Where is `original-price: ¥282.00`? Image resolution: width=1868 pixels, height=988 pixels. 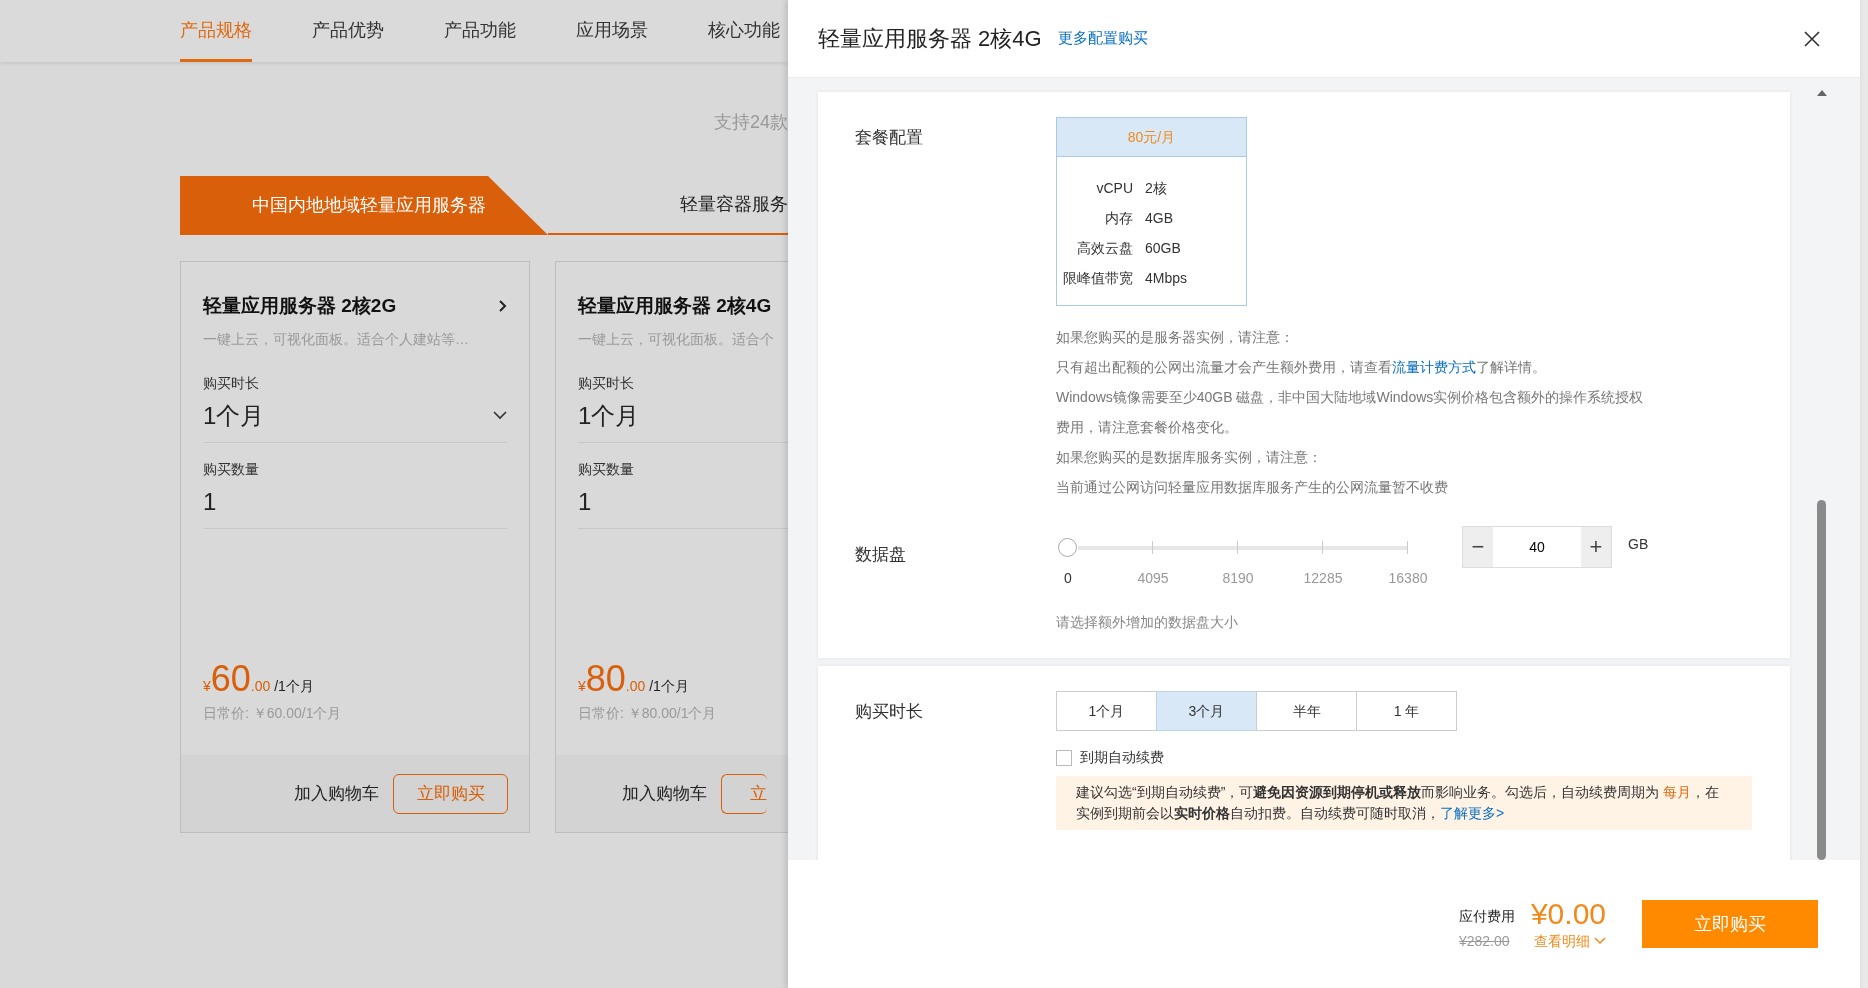
original-price: ¥282.00 is located at coordinates (1484, 941).